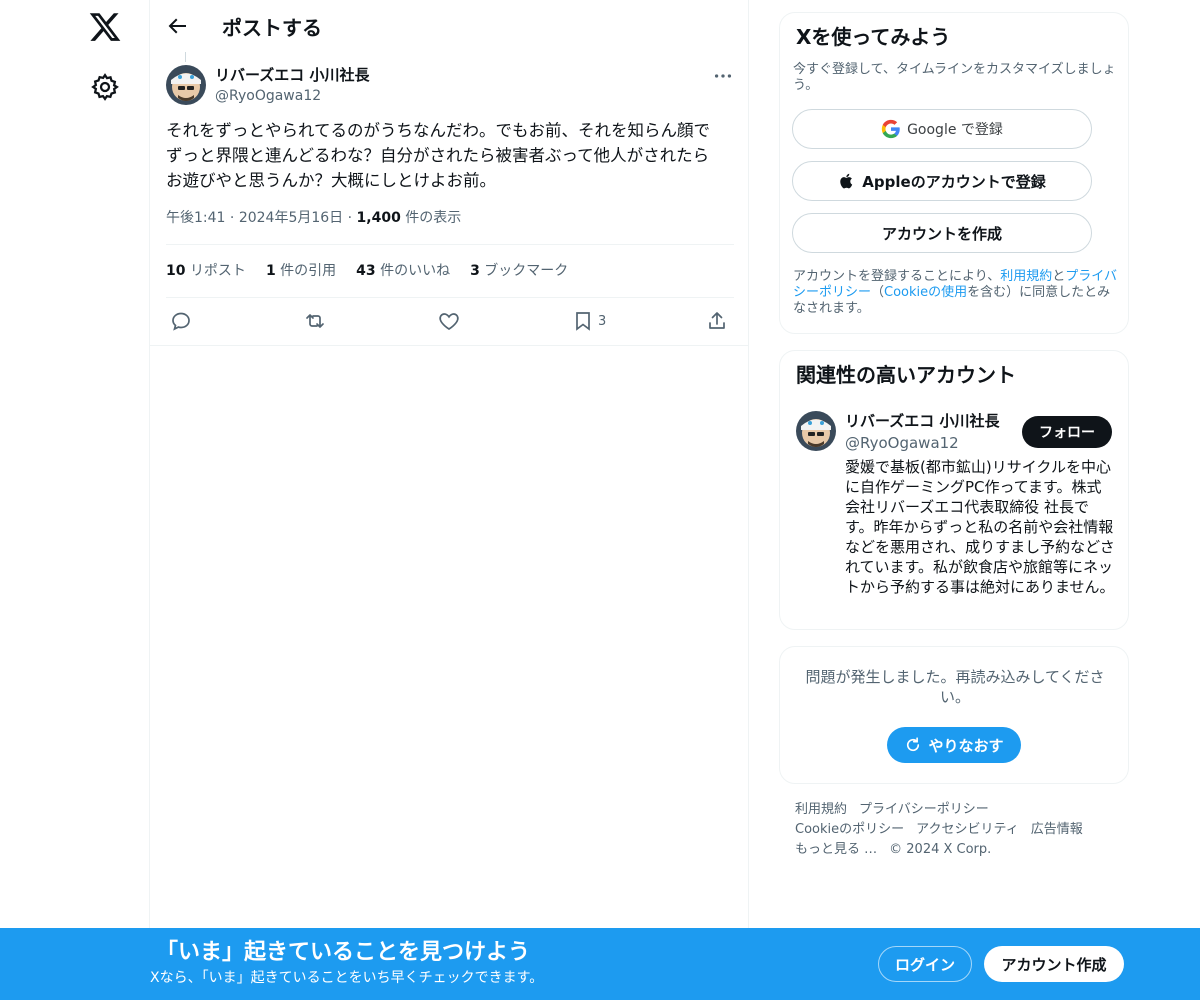  I want to click on post-meta: 午後1:41 · 2024年5月16日 · 1,400 件の表示, so click(314, 218).